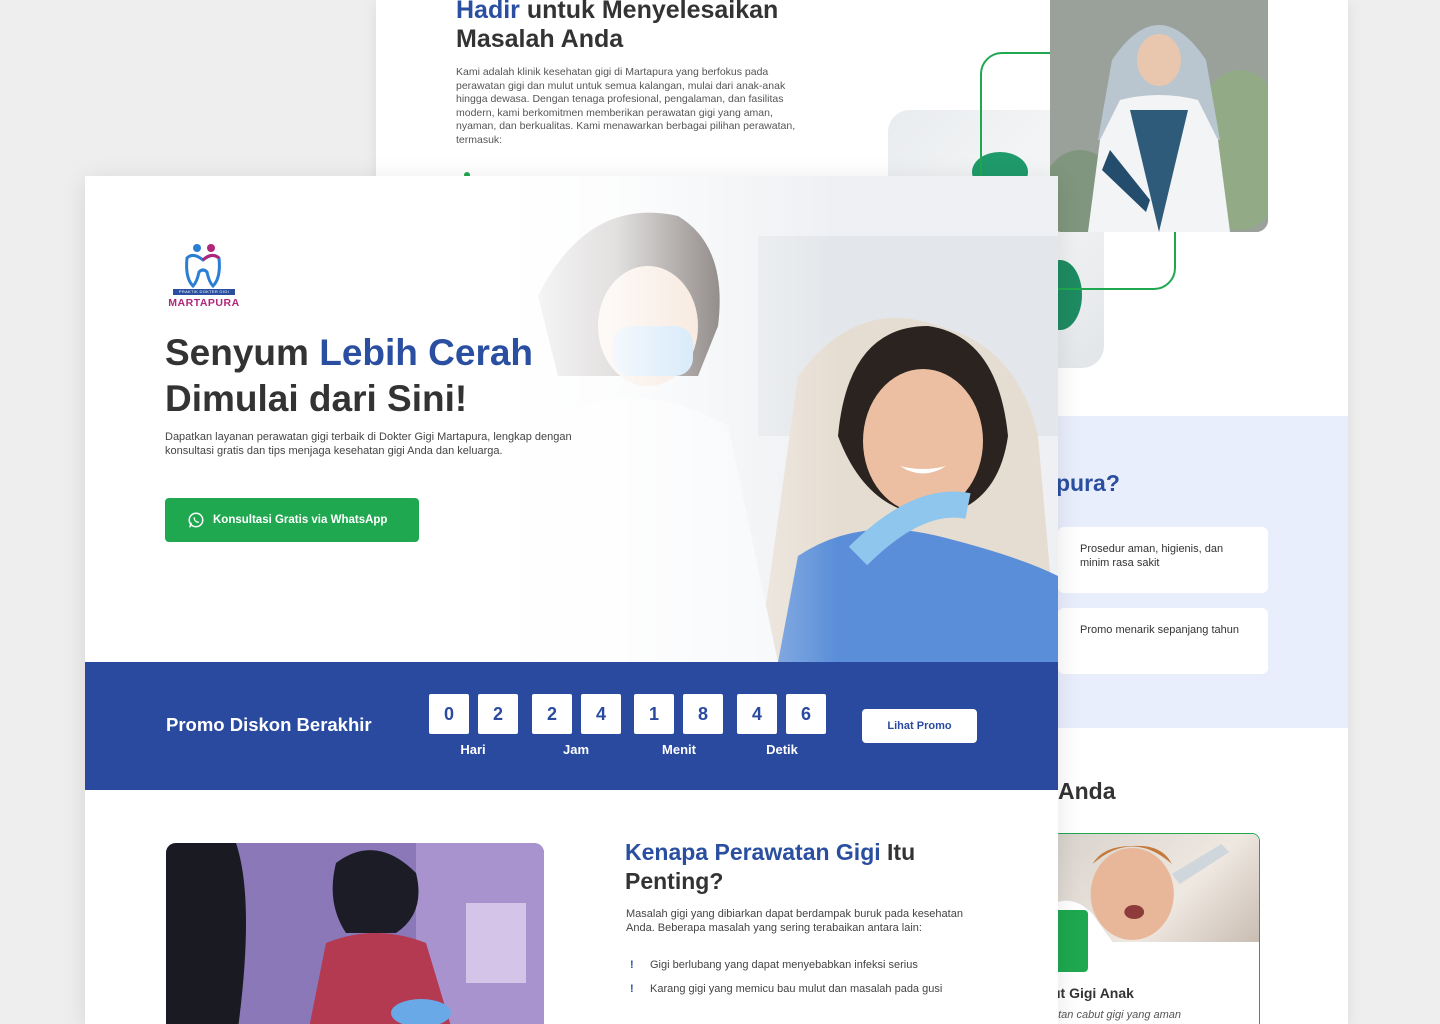 This screenshot has width=1440, height=1024. What do you see at coordinates (1163, 641) in the screenshot?
I see `why-card: Promo menarik sepanjang tahun` at bounding box center [1163, 641].